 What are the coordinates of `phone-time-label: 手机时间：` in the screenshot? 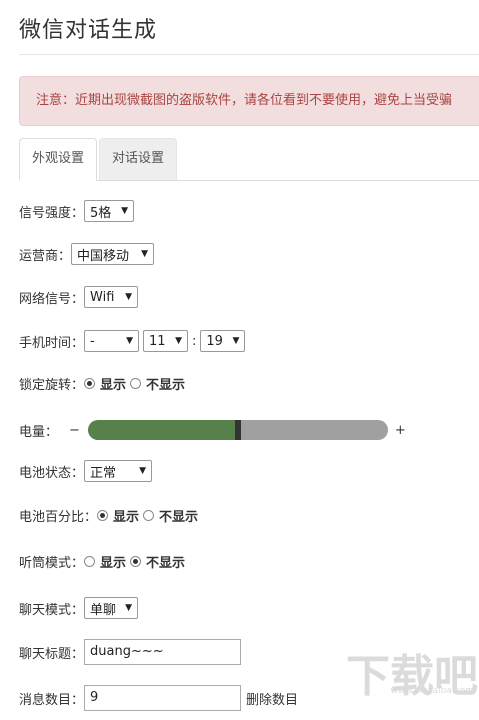 It's located at (52, 343).